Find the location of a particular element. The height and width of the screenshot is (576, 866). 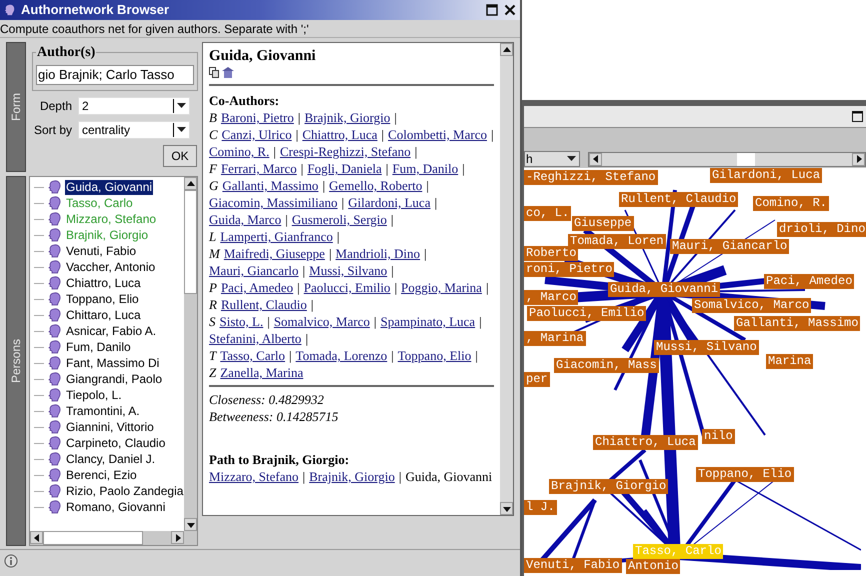

path-link: Mizzaro, Stefano is located at coordinates (254, 476).